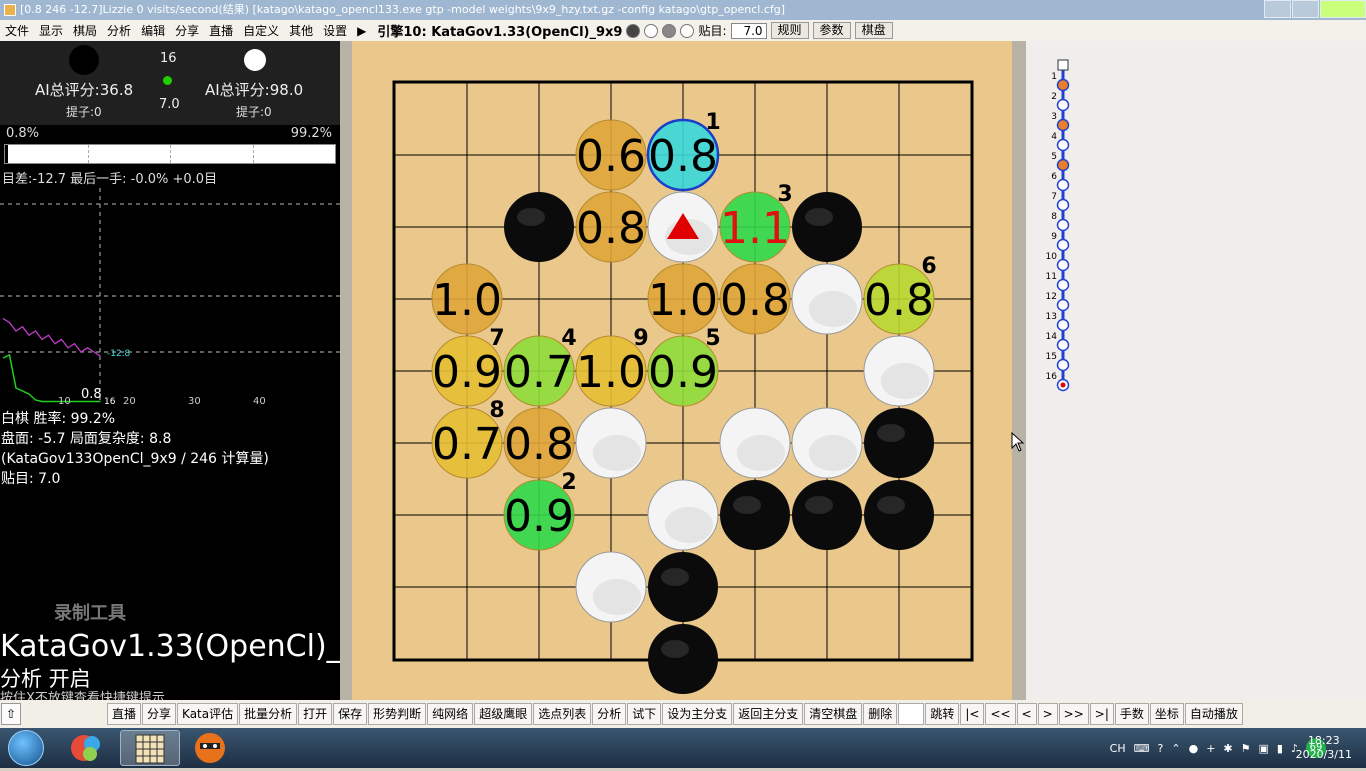 The width and height of the screenshot is (1366, 771). What do you see at coordinates (1324, 748) in the screenshot?
I see `clock: 18:23 2020/3/11` at bounding box center [1324, 748].